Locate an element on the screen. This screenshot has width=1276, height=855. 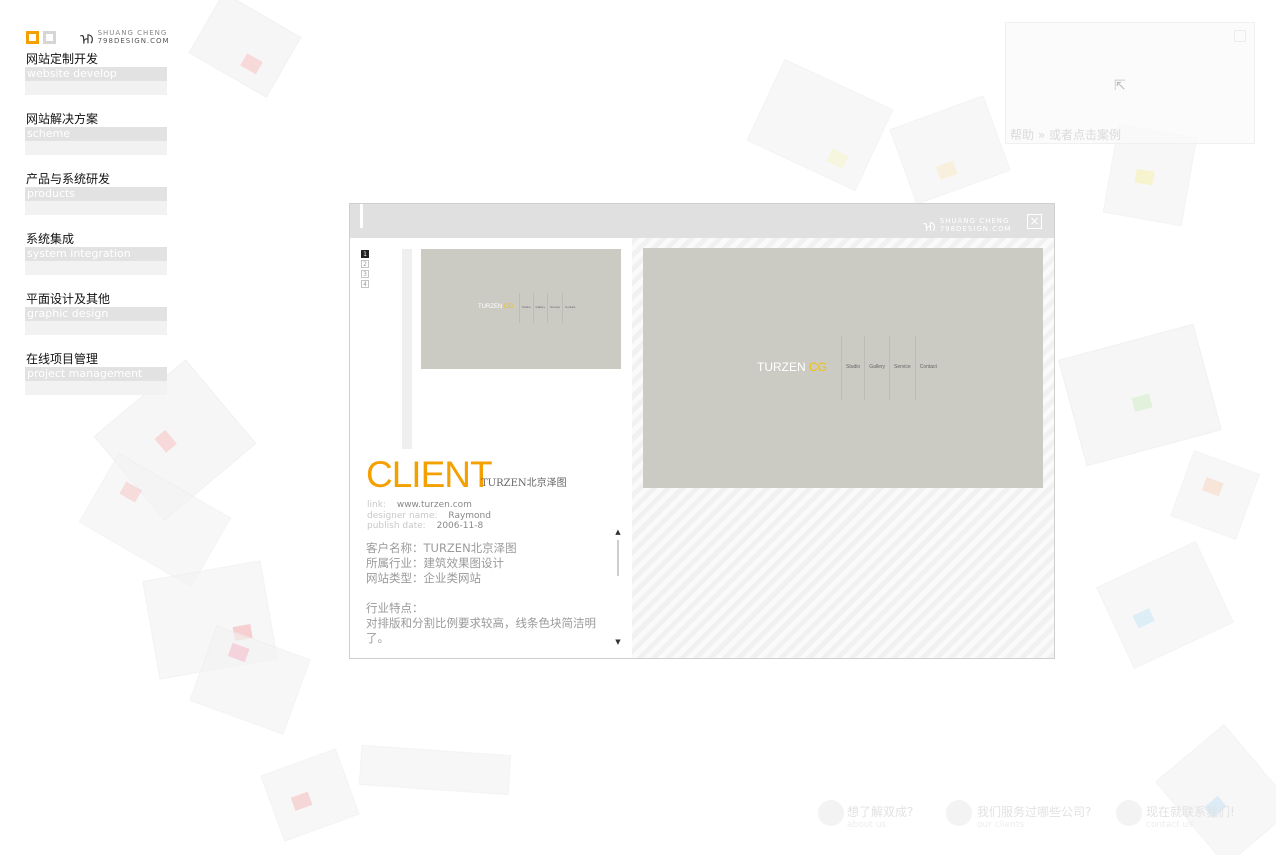
case-thumbnail: TURZEN CG Studio Gallery Service Contact is located at coordinates (521, 309).